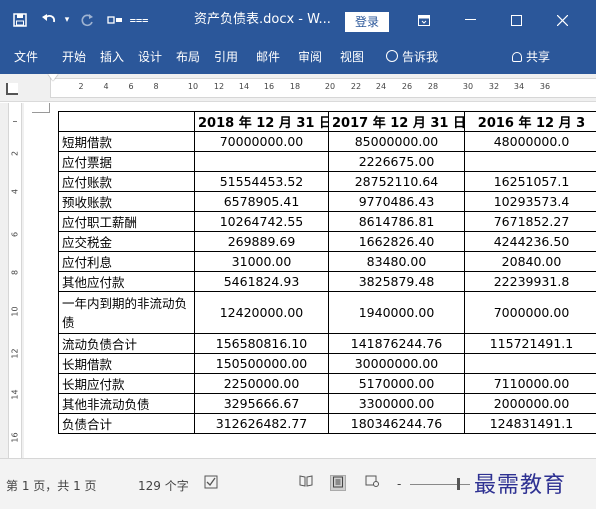 Image resolution: width=596 pixels, height=509 pixels. Describe the element at coordinates (211, 483) in the screenshot. I see `proofing-icon` at that location.